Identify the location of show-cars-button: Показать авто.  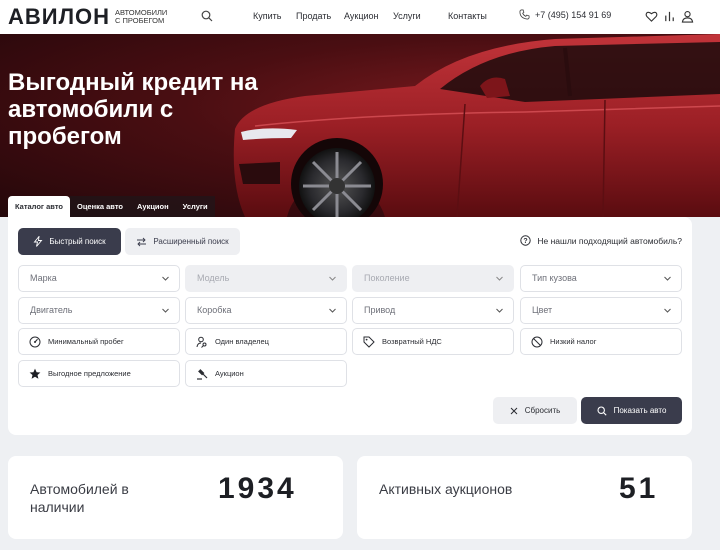
(631, 410).